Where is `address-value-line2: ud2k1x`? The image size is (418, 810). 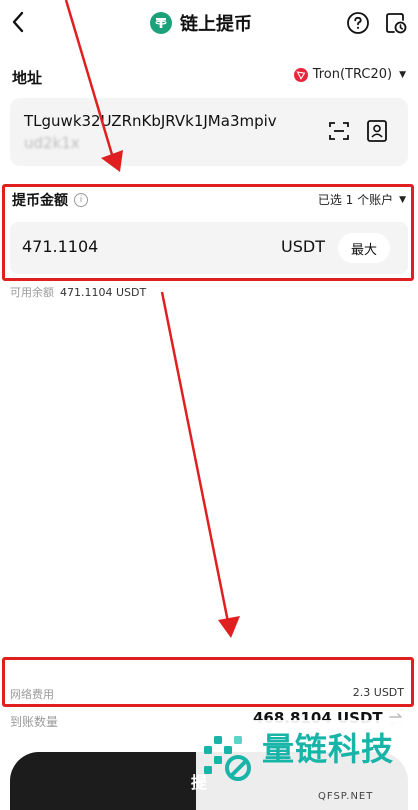
address-value-line2: ud2k1x is located at coordinates (52, 143).